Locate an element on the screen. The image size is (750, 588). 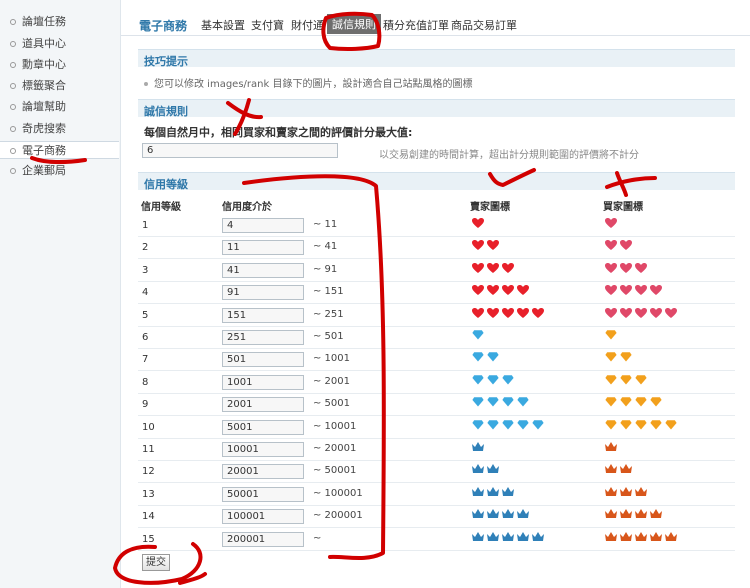
sidebar-item-props-center: 道具中心 is located at coordinates (59, 44).